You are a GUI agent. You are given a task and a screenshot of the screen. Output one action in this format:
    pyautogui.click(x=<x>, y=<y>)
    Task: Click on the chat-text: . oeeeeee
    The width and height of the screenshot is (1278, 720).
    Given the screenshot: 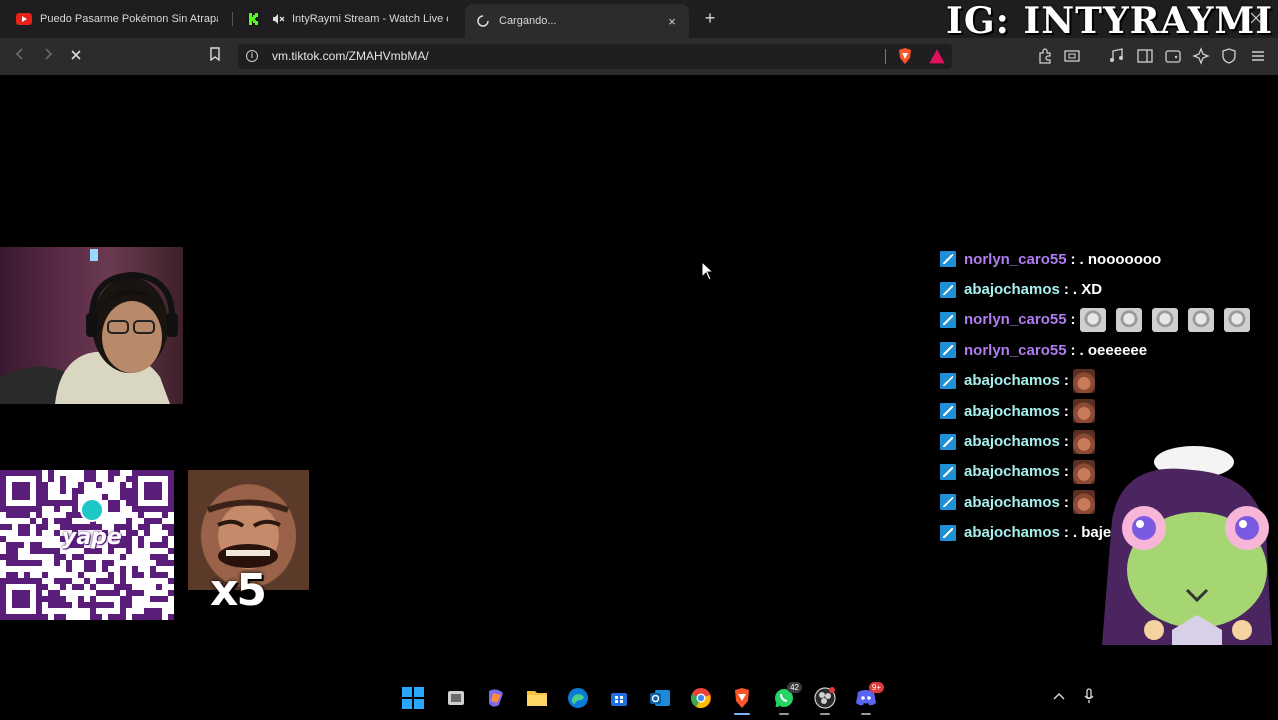 What is the action you would take?
    pyautogui.click(x=1113, y=350)
    